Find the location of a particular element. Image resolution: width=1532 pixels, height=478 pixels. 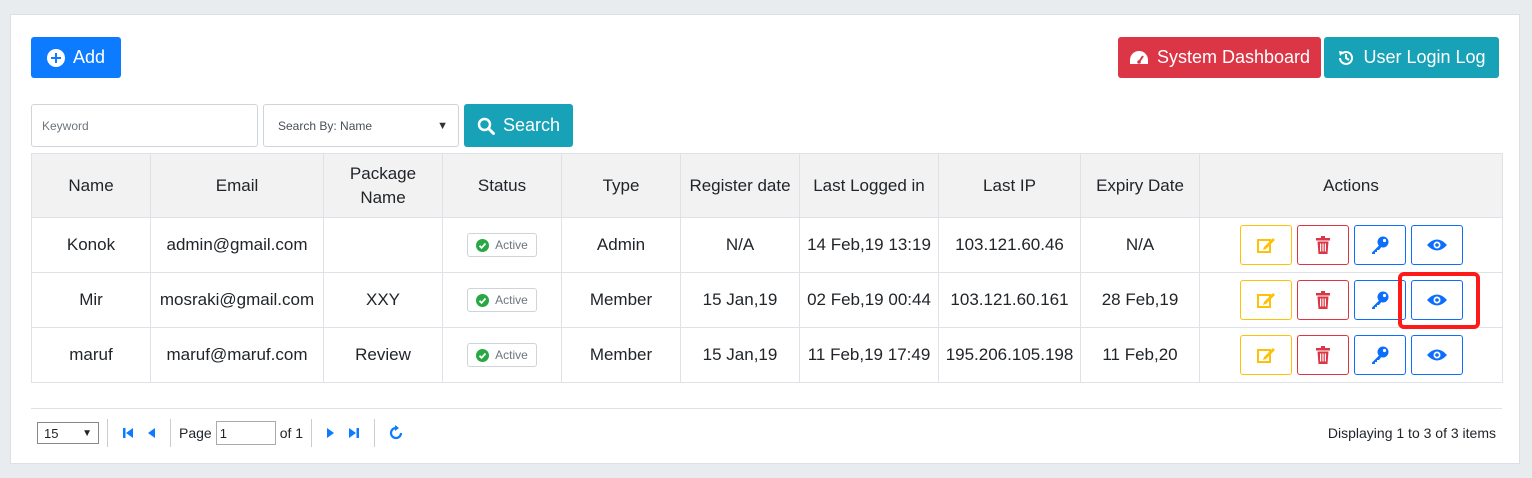

history-icon is located at coordinates (1346, 57).